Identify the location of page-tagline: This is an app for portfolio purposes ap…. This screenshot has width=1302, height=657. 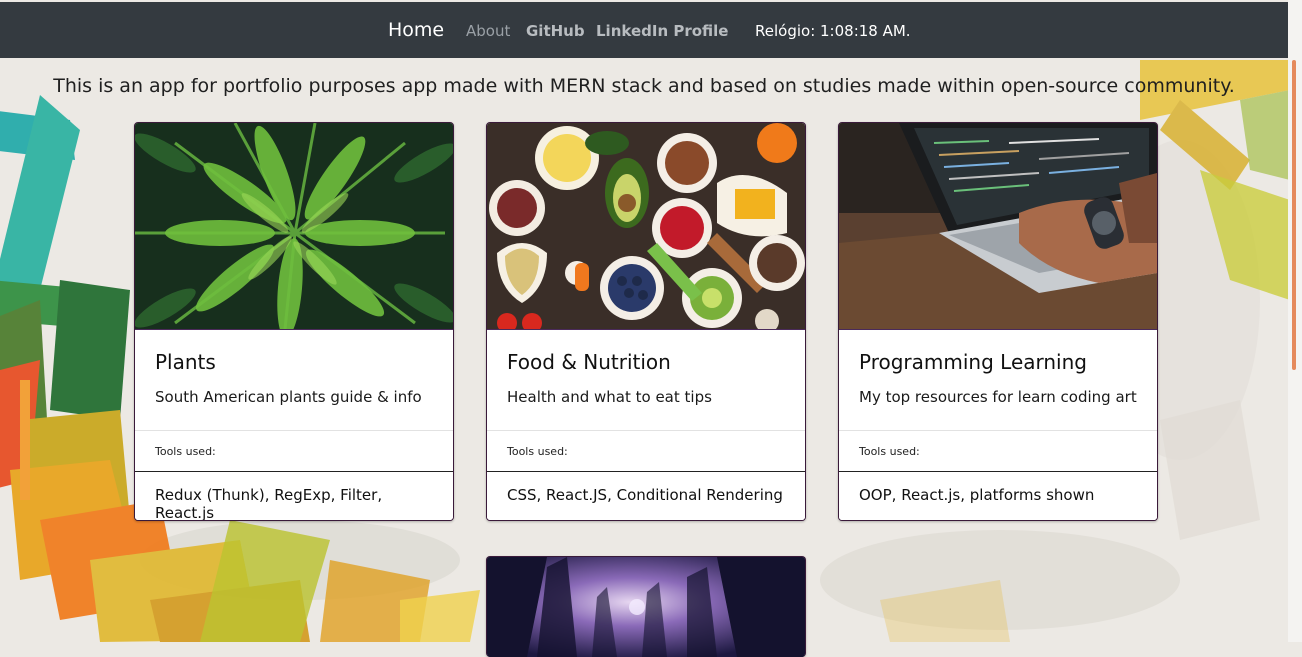
(644, 86).